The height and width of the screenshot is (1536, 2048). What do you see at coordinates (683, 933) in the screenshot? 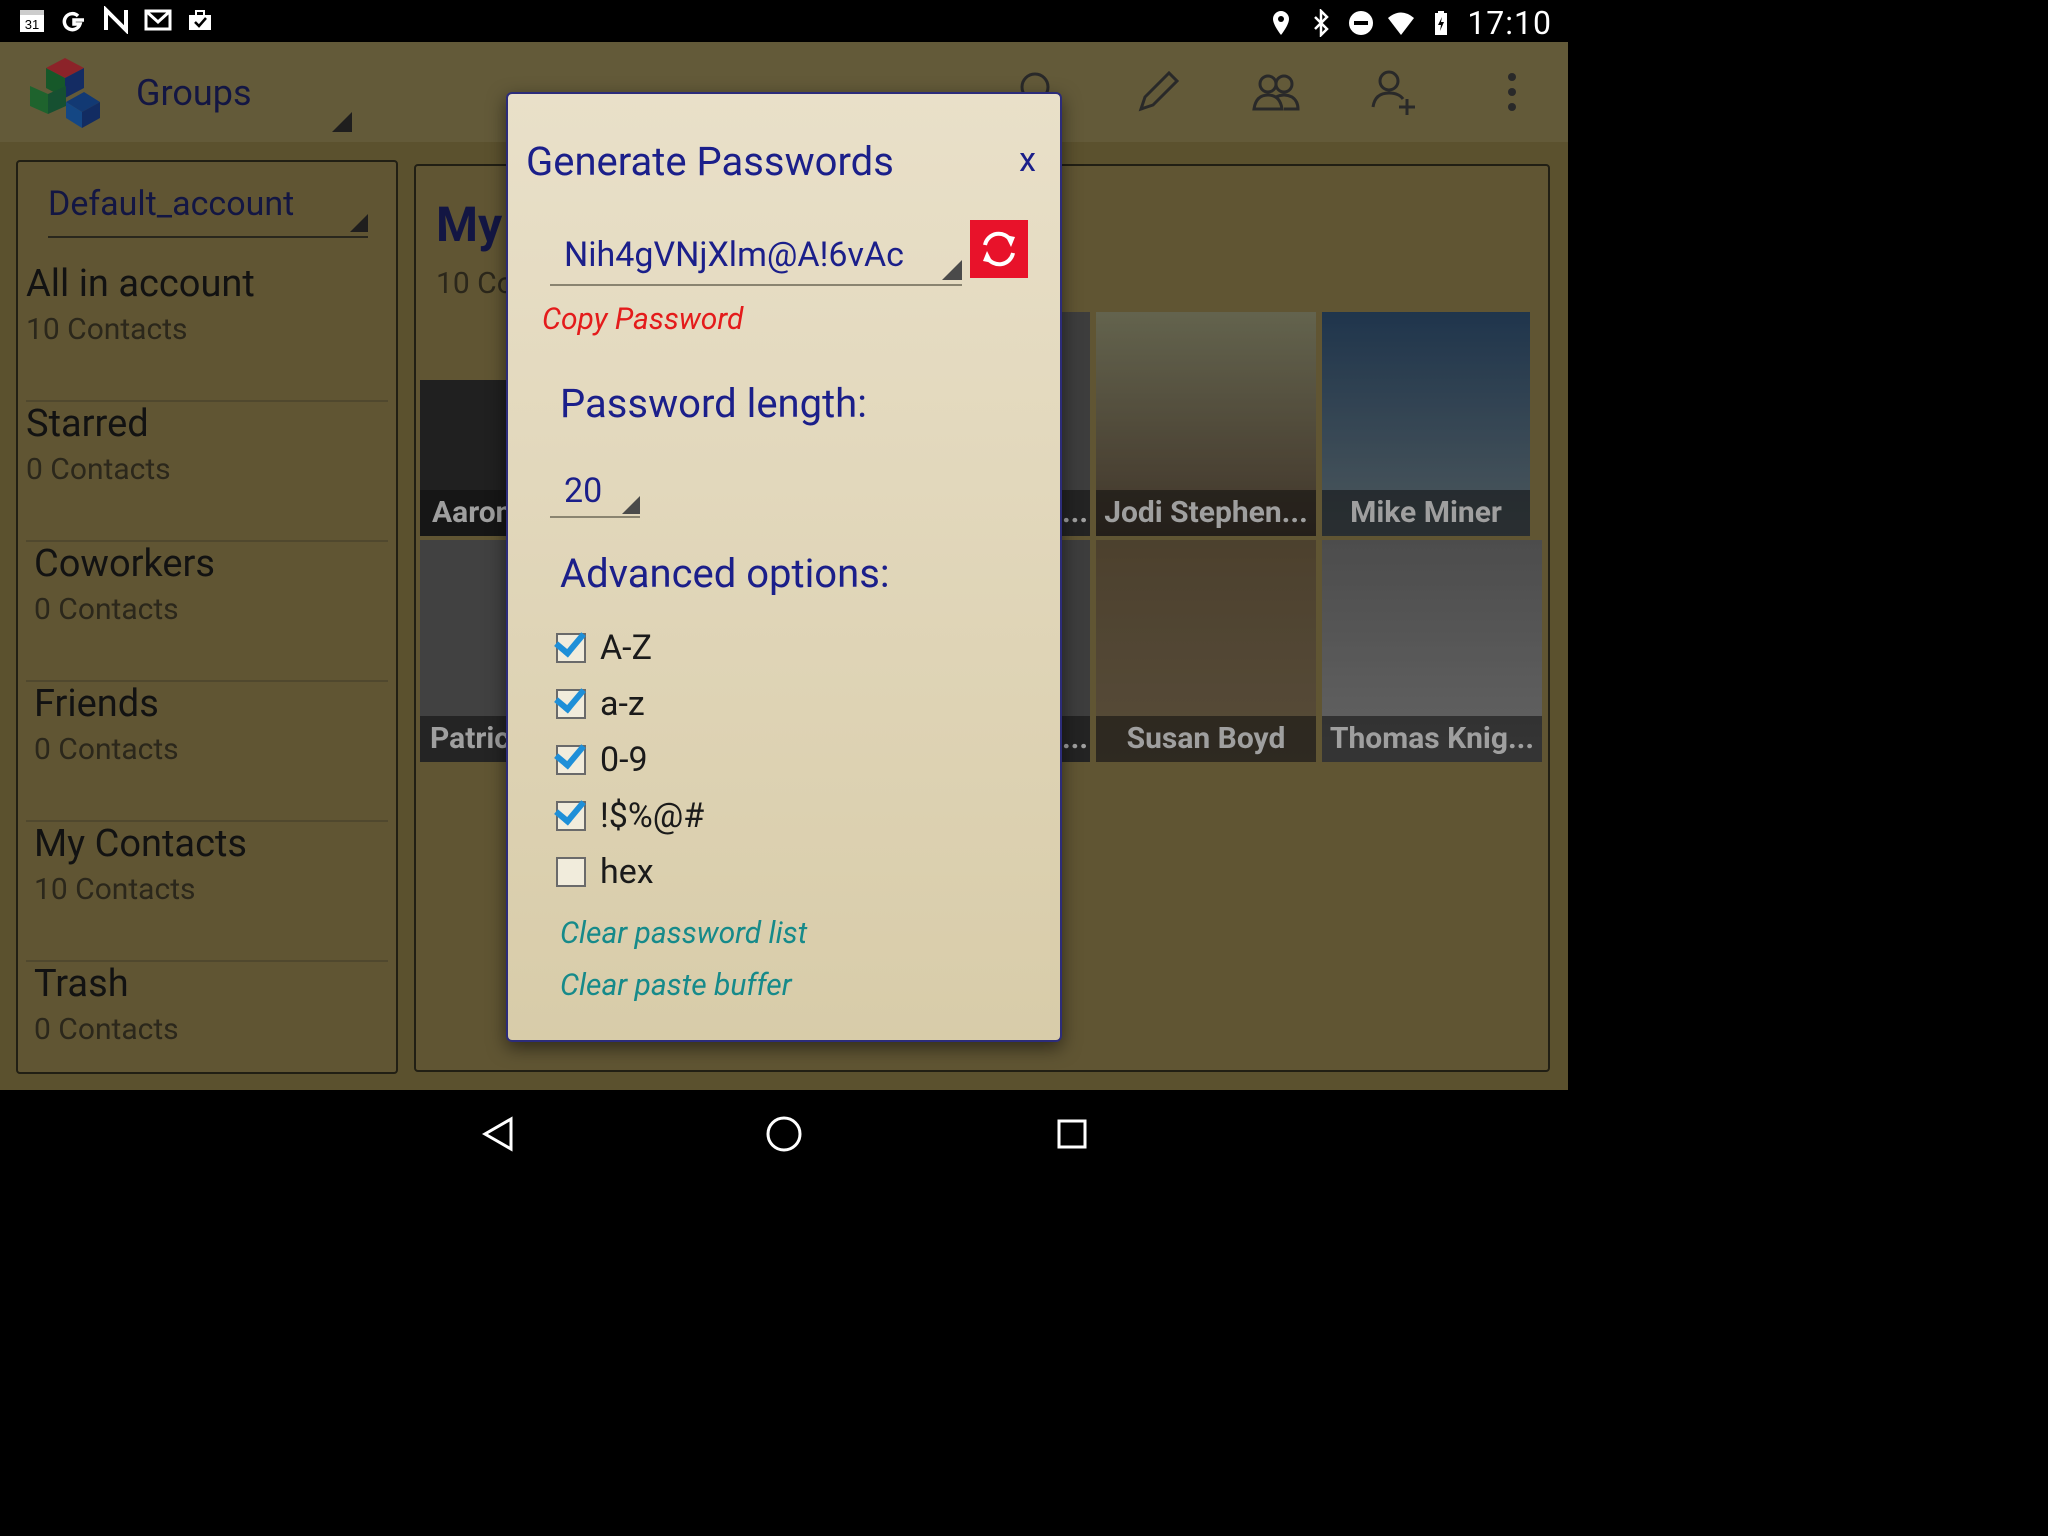
I see `clear-password-list-link: Clear password list` at bounding box center [683, 933].